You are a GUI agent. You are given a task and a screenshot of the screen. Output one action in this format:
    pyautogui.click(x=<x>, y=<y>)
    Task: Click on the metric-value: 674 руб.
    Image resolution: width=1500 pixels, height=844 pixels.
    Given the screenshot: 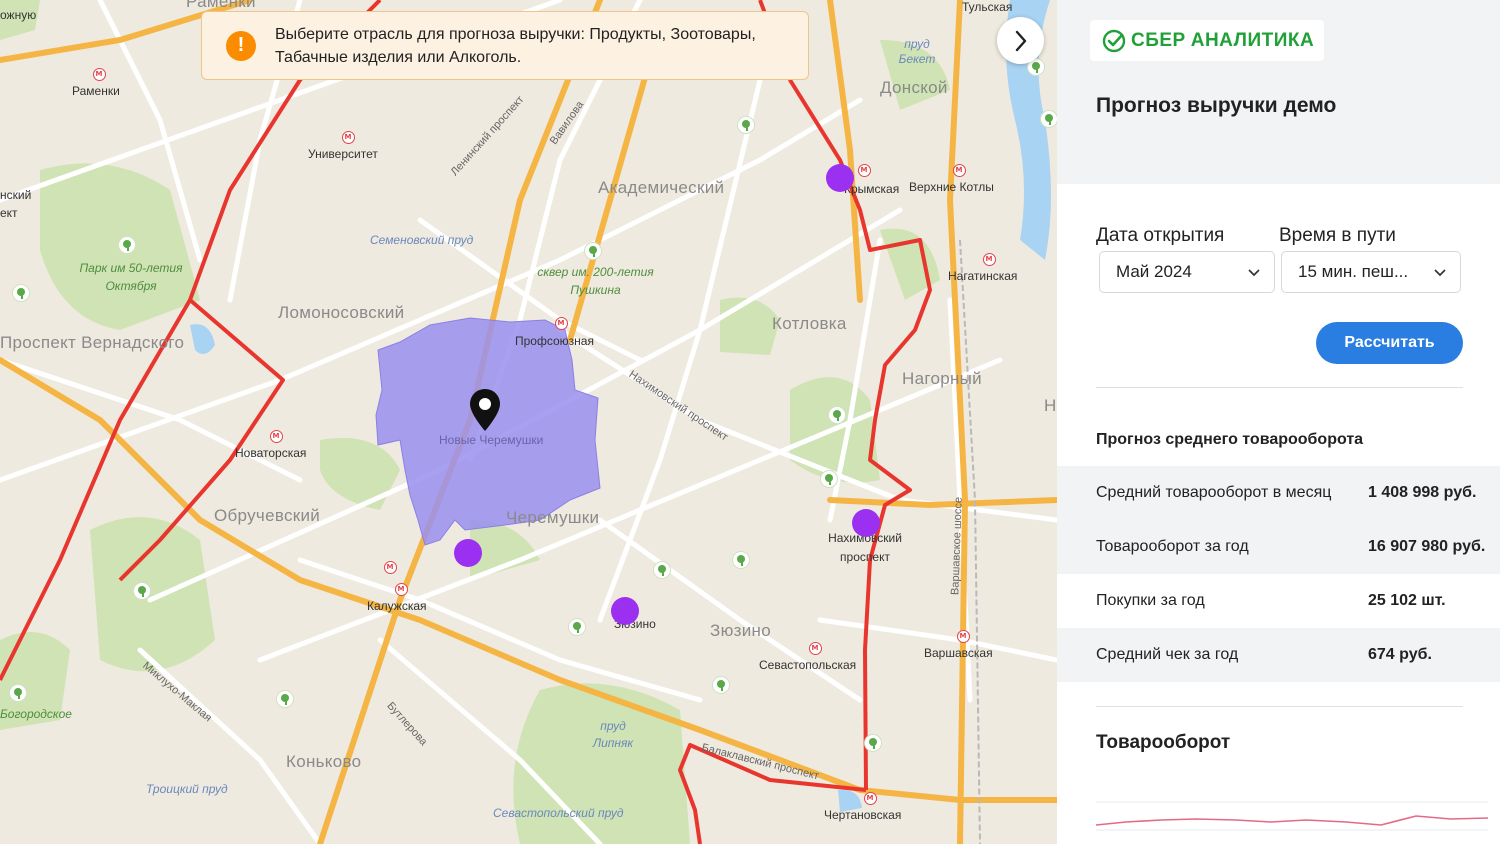 What is the action you would take?
    pyautogui.click(x=1400, y=654)
    